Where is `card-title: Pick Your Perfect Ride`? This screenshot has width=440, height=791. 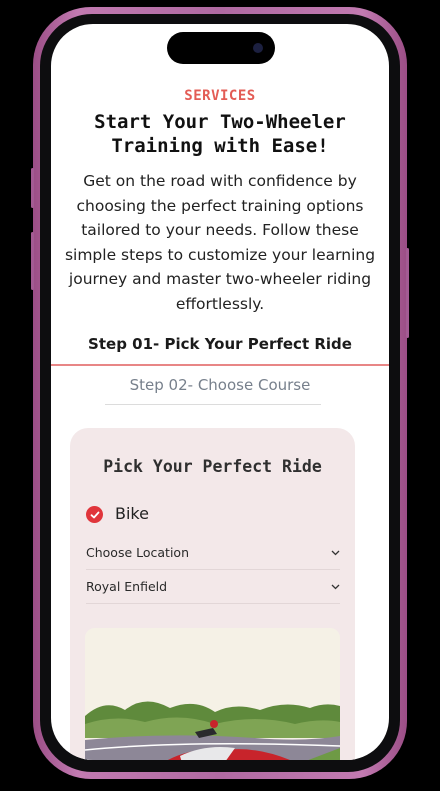
card-title: Pick Your Perfect Ride is located at coordinates (212, 466).